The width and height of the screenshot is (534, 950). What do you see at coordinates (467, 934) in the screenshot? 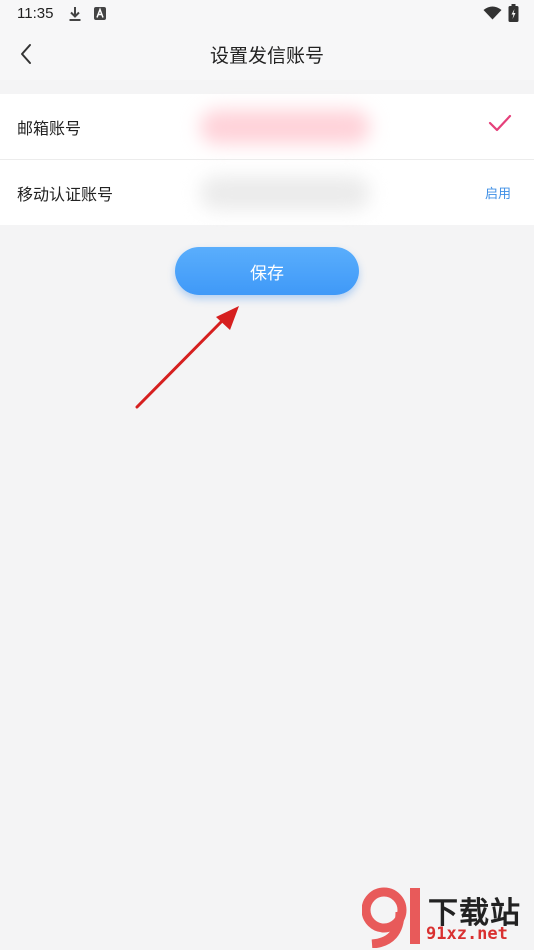
I see `watermark-site-text: 91xz.net` at bounding box center [467, 934].